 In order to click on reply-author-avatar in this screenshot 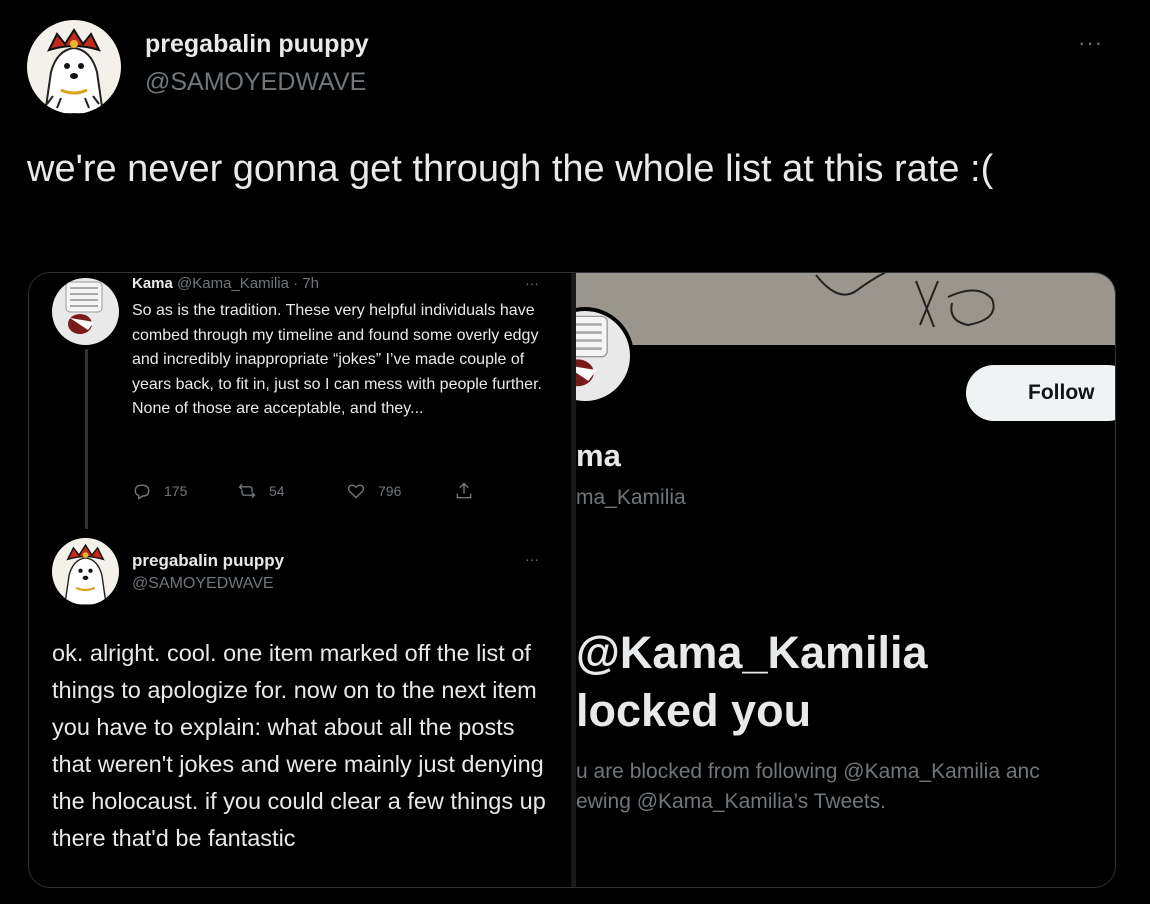, I will do `click(85, 571)`.